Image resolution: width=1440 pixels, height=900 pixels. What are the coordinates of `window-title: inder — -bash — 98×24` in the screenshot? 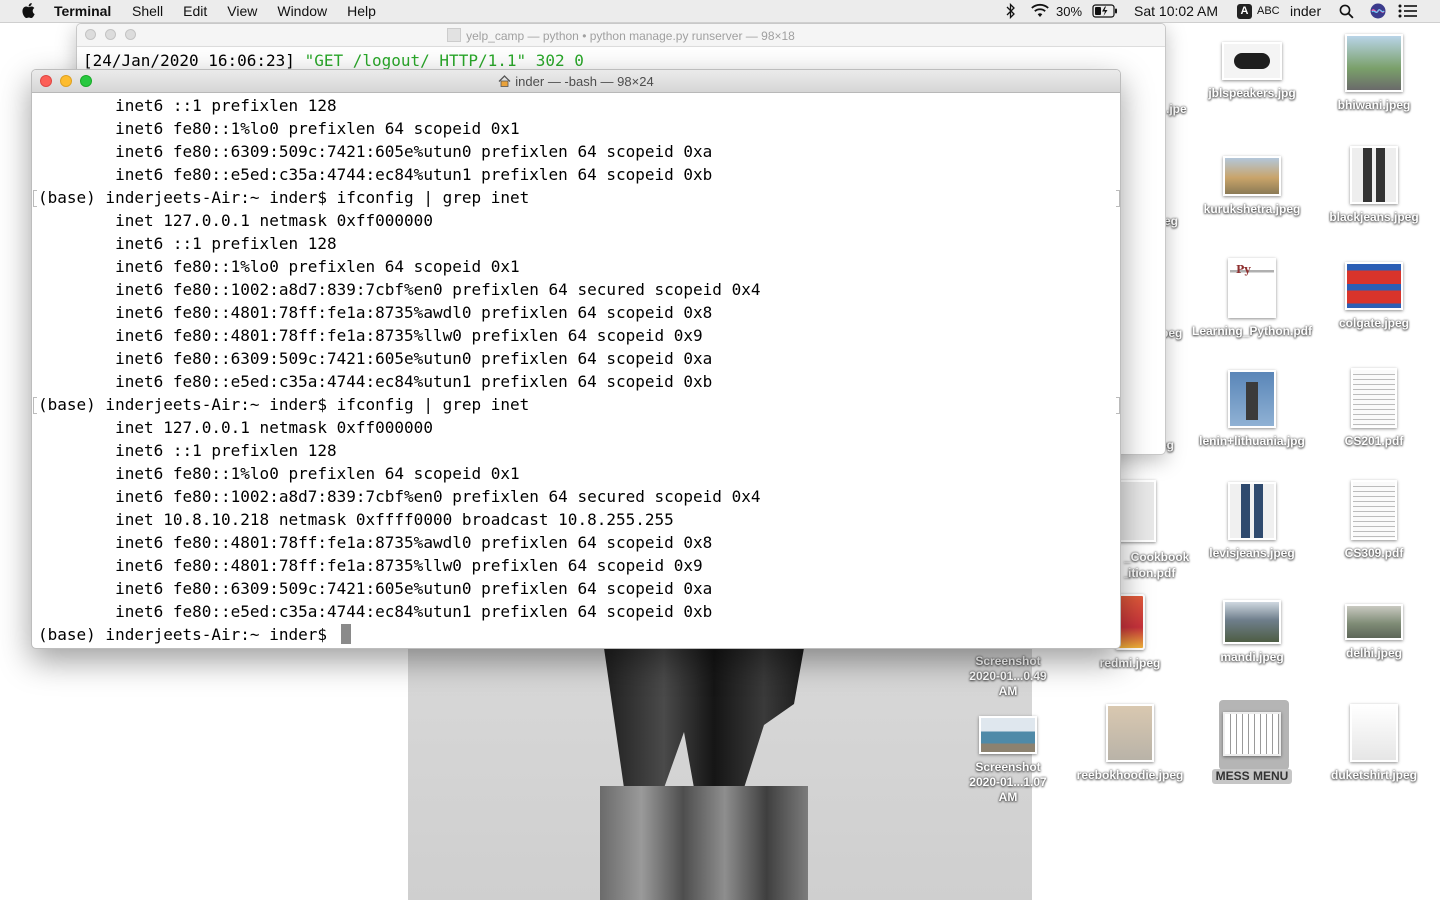 It's located at (576, 81).